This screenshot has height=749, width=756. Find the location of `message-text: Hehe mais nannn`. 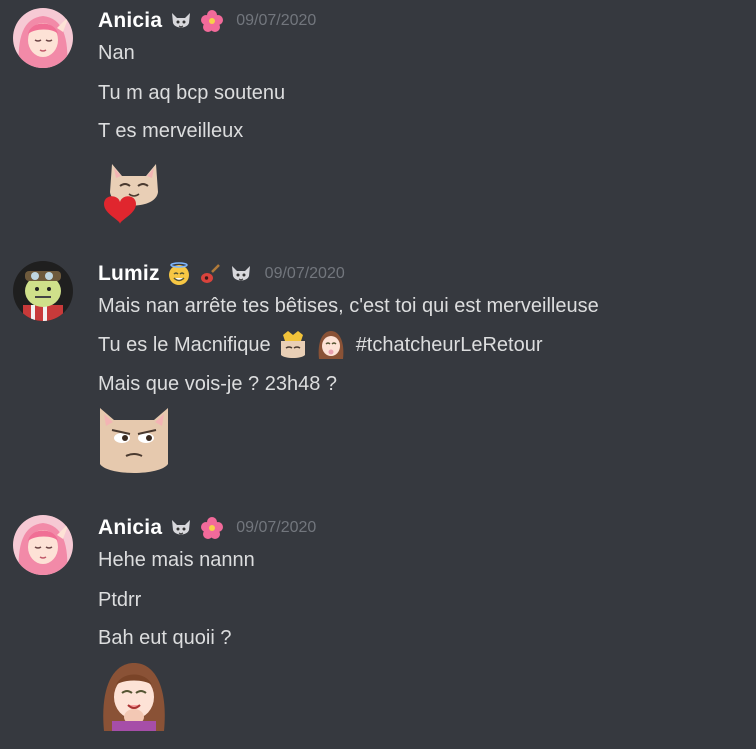

message-text: Hehe mais nannn is located at coordinates (176, 560).